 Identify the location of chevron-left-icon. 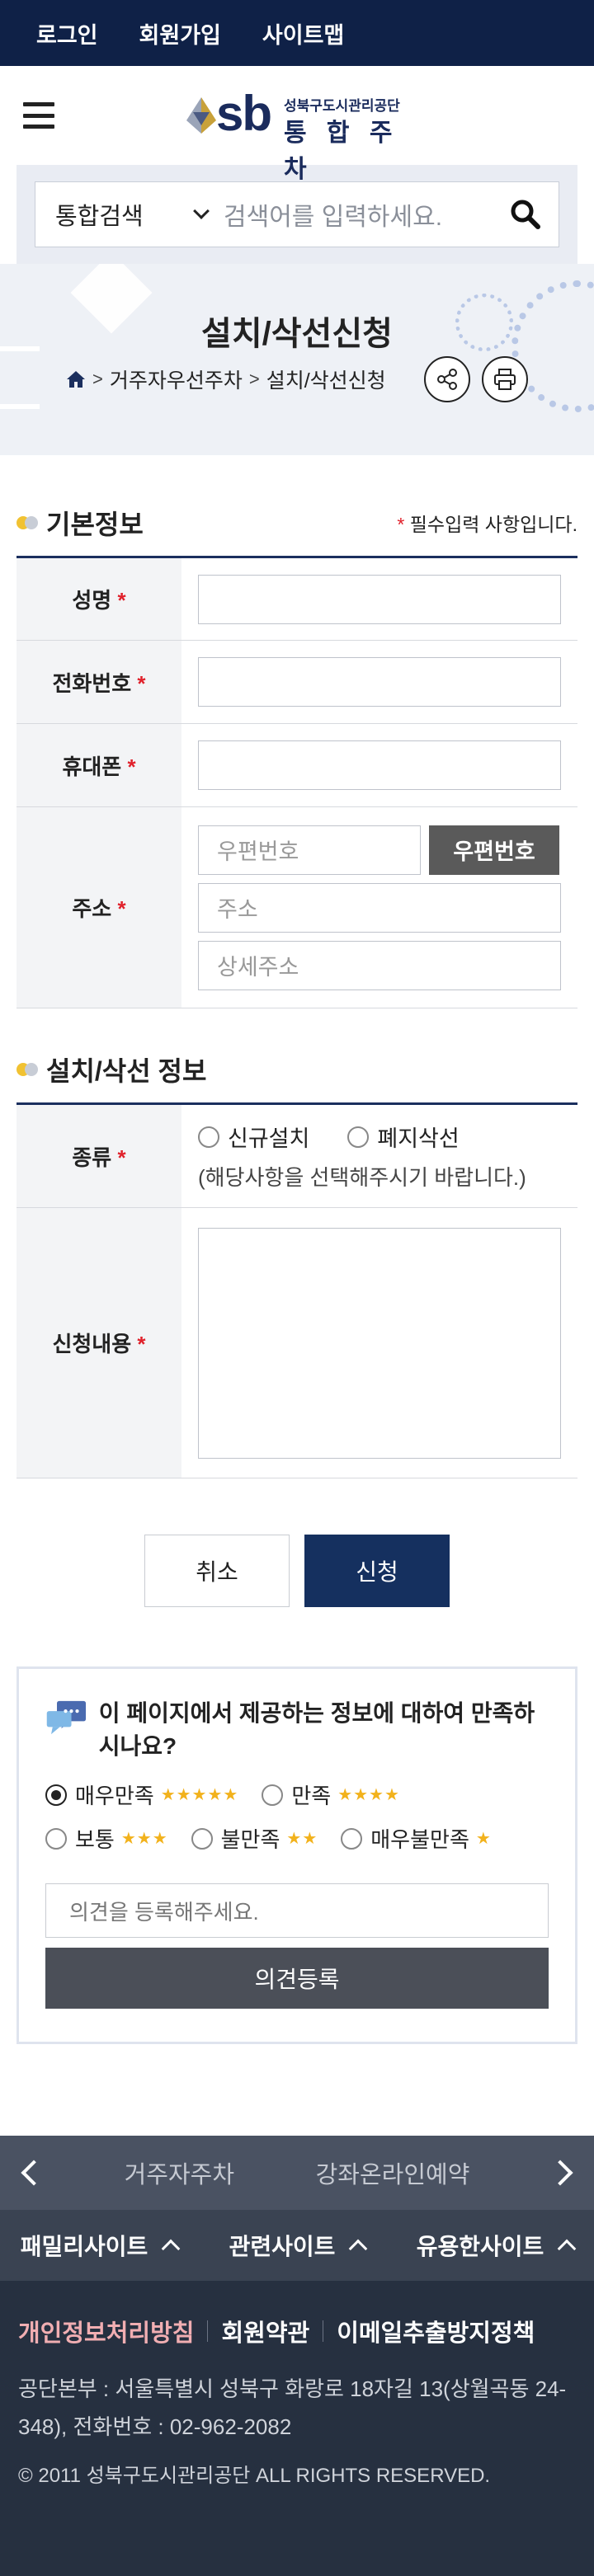
(34, 2173).